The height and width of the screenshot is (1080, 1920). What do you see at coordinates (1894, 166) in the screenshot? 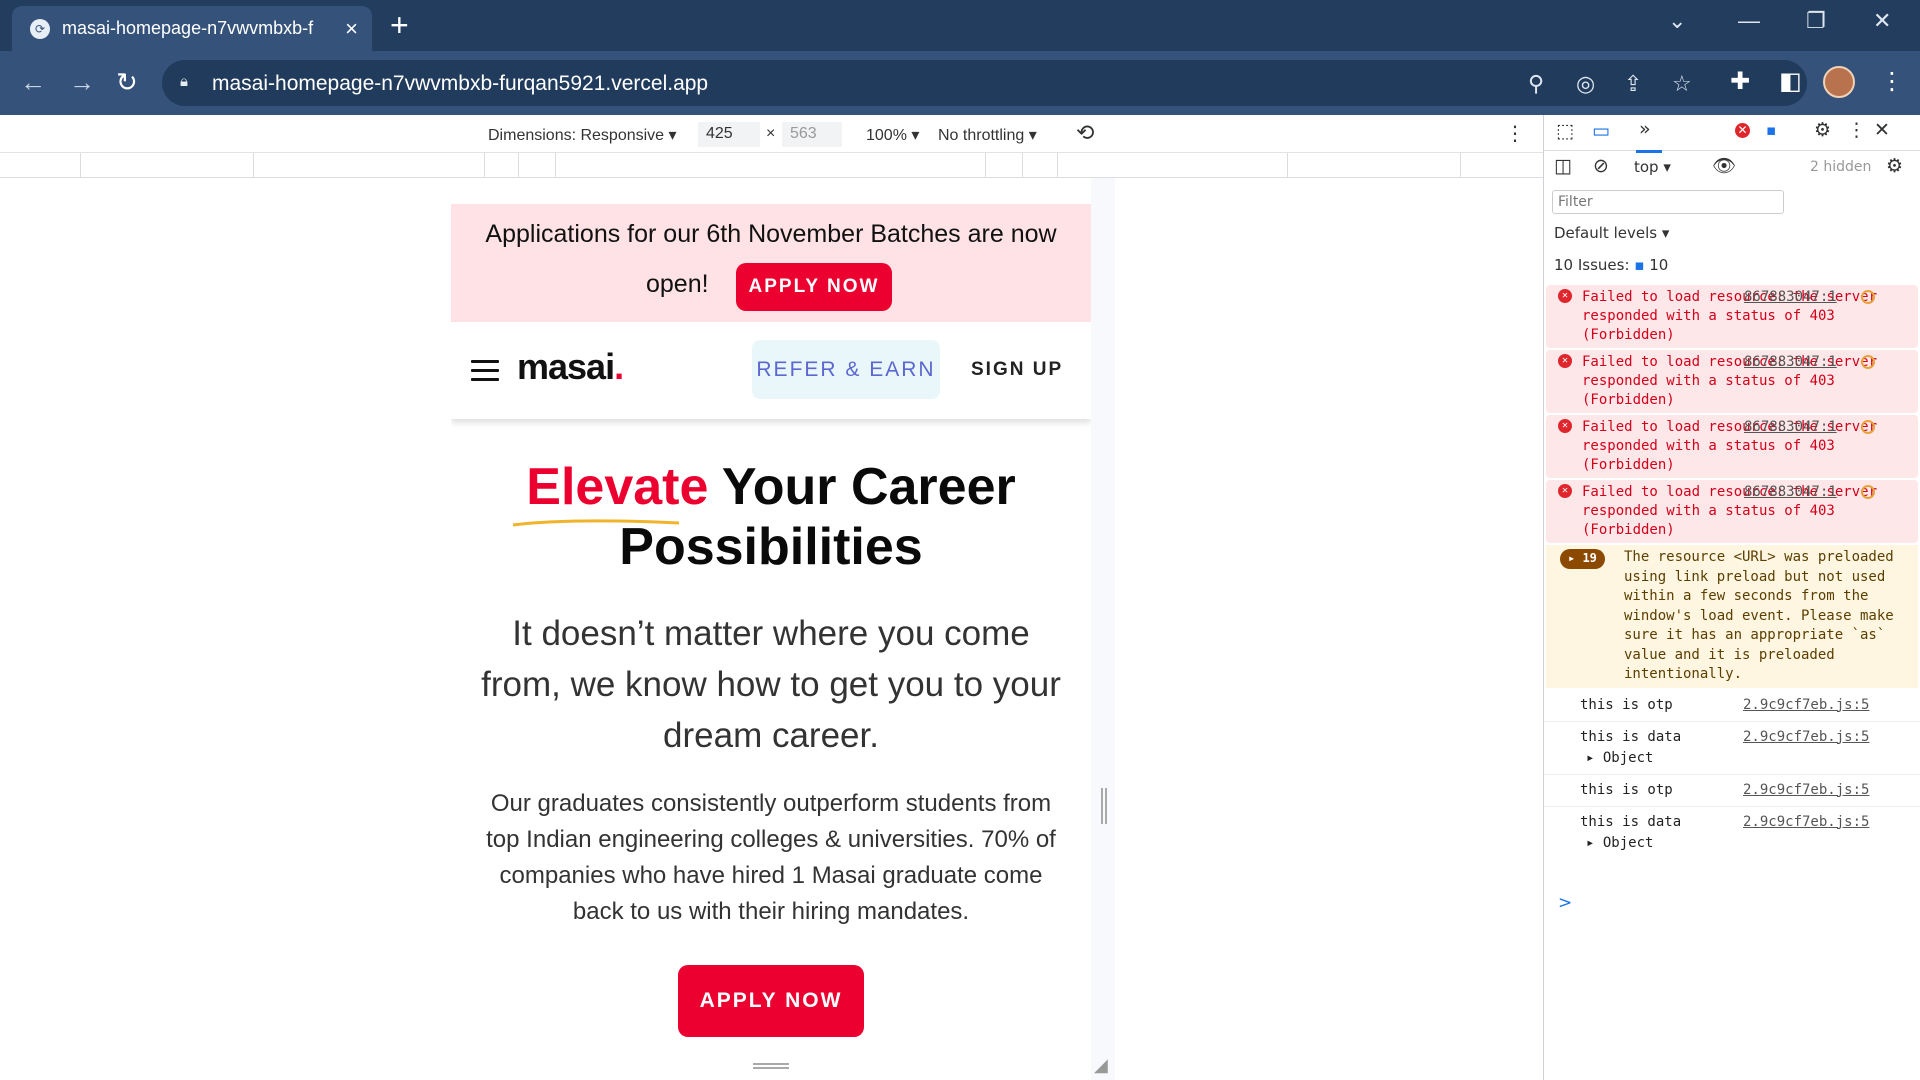
I see `console-settings-icon: ⚙` at bounding box center [1894, 166].